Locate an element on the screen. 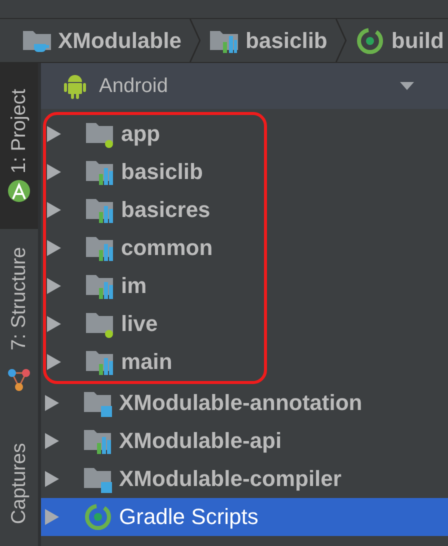 This screenshot has width=448, height=546. breadcrumb-item: build is located at coordinates (399, 41).